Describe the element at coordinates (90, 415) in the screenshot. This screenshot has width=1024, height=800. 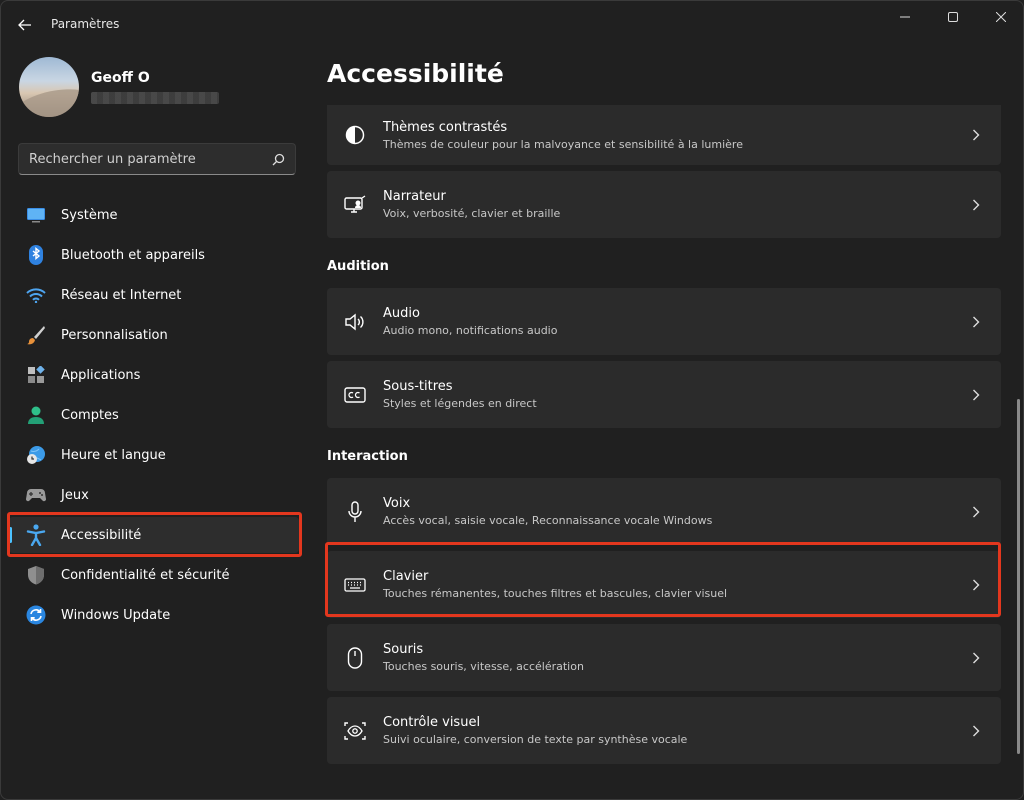
I see `sidebar-item-label: Comptes` at that location.